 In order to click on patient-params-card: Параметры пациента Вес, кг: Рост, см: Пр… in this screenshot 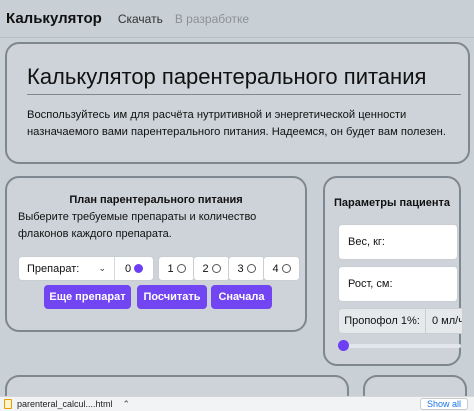, I will do `click(393, 271)`.